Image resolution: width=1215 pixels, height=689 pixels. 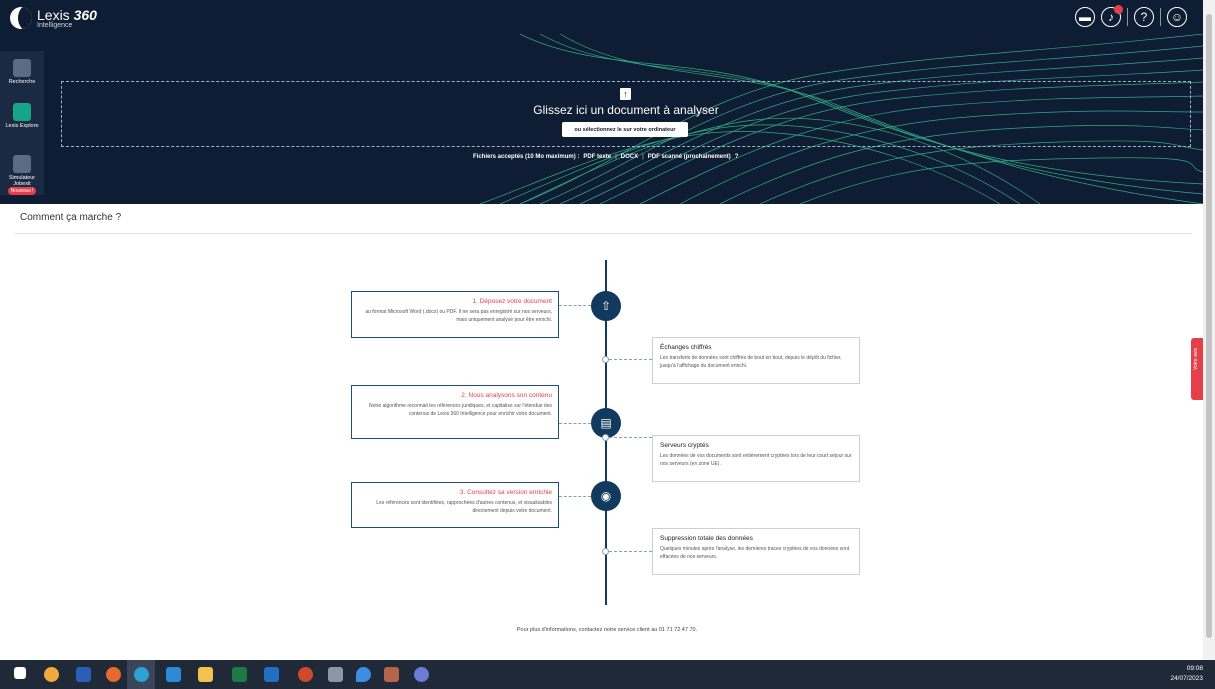 What do you see at coordinates (71, 217) in the screenshot?
I see `section-title: Comment ça marche ?` at bounding box center [71, 217].